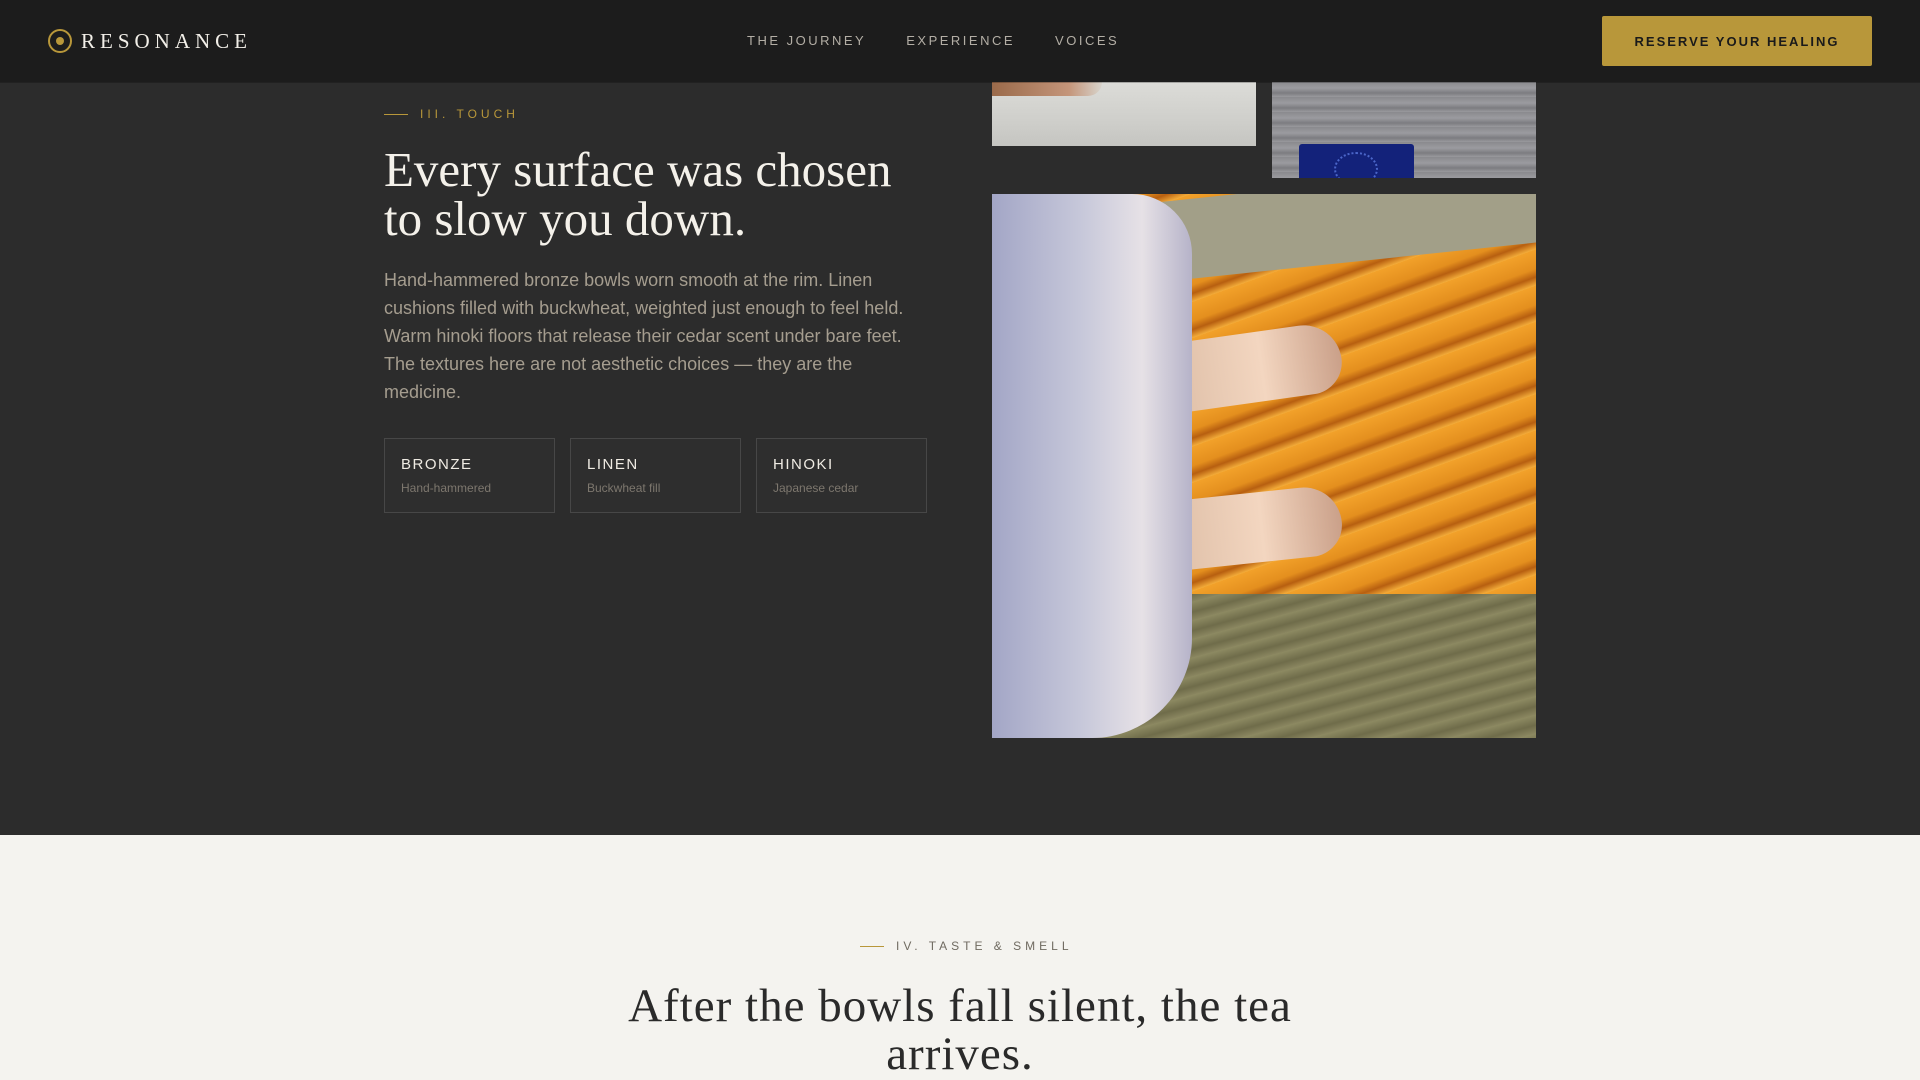  What do you see at coordinates (446, 488) in the screenshot?
I see `material-subtitle: Hand-hammered` at bounding box center [446, 488].